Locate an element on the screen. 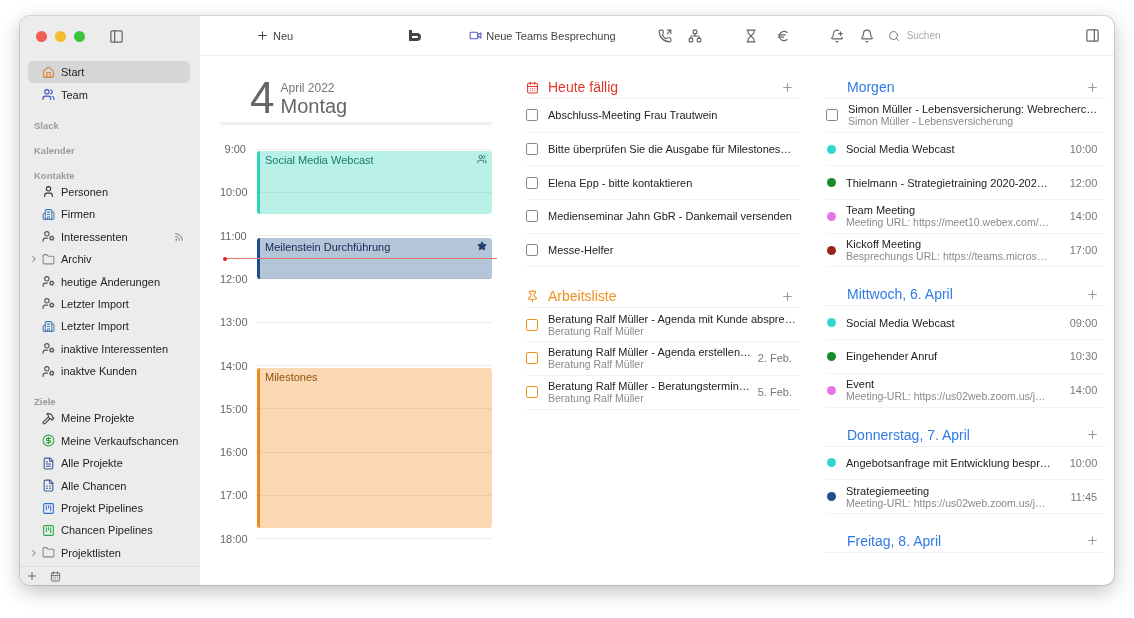 This screenshot has width=1134, height=618. plus-icon is located at coordinates (262, 35).